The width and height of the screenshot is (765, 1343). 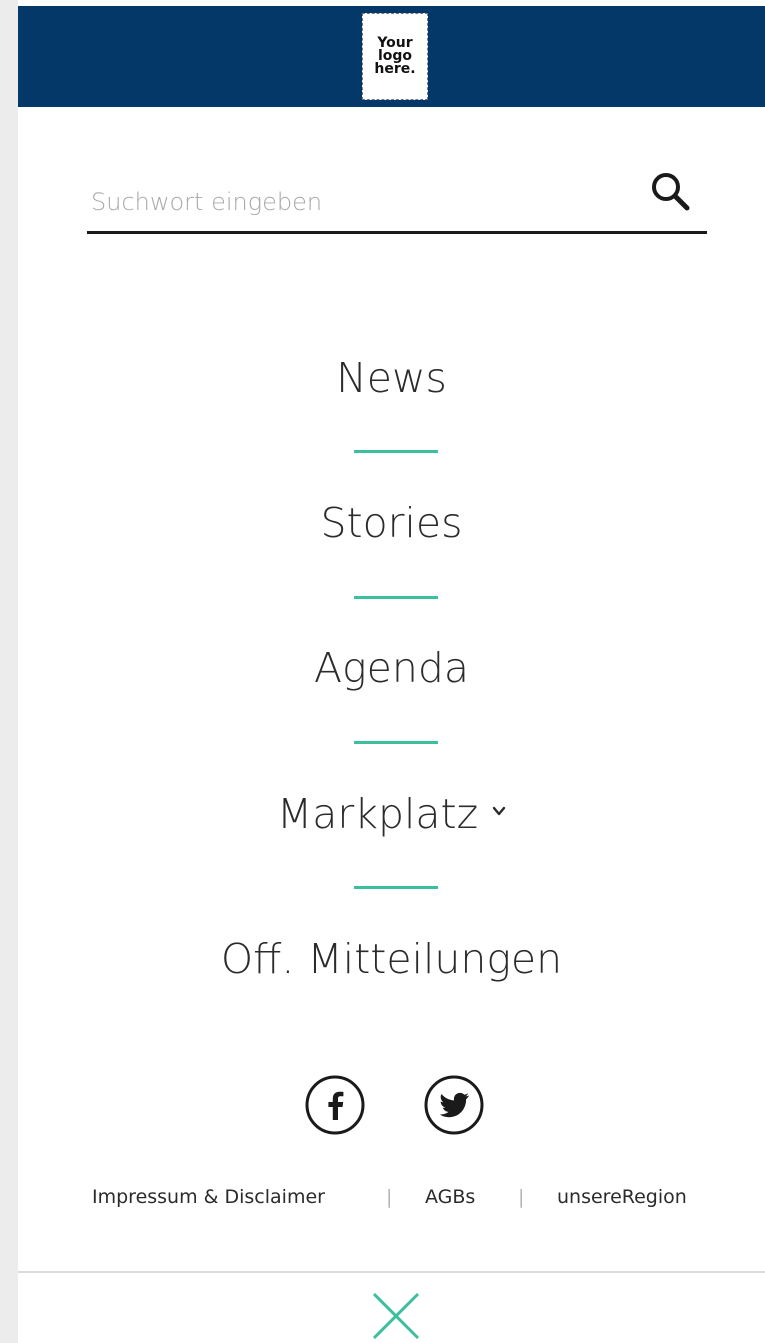 What do you see at coordinates (670, 191) in the screenshot?
I see `search-icon` at bounding box center [670, 191].